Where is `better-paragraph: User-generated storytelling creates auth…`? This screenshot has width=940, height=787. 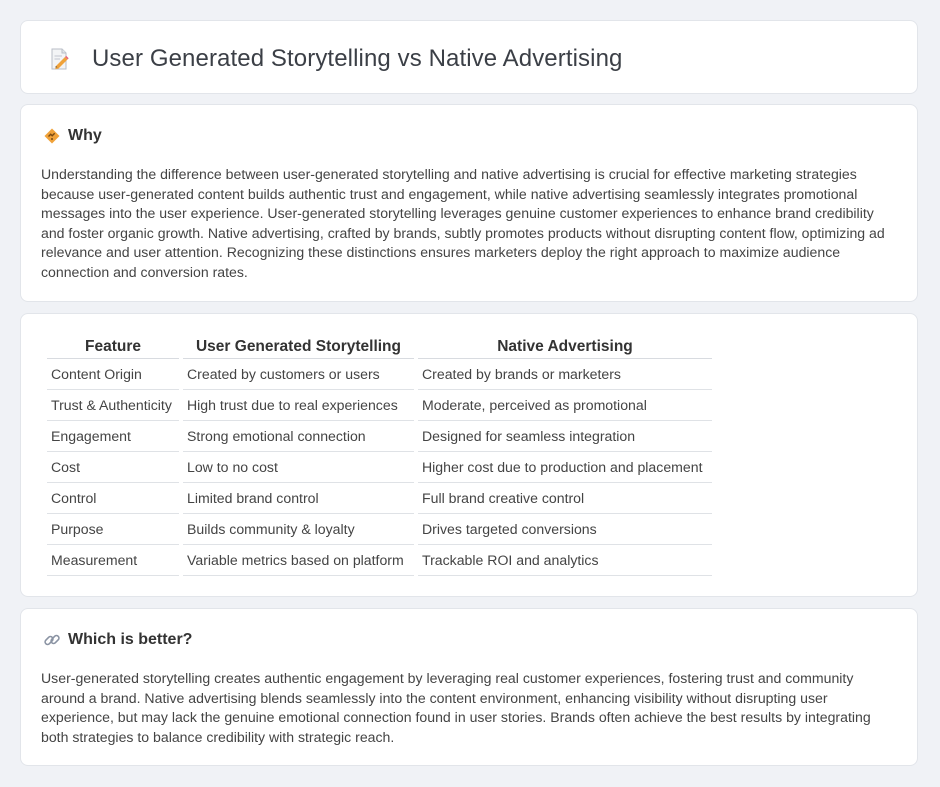 better-paragraph: User-generated storytelling creates auth… is located at coordinates (456, 707).